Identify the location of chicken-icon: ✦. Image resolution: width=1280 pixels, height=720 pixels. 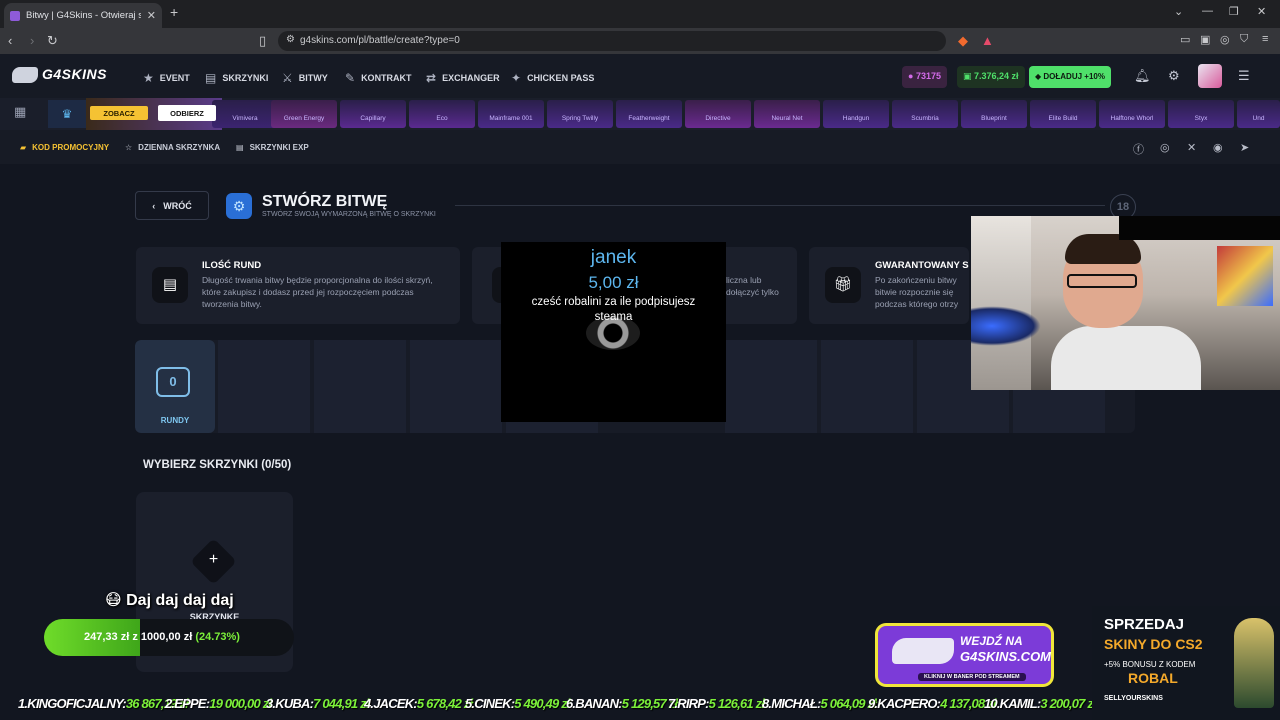
(516, 78).